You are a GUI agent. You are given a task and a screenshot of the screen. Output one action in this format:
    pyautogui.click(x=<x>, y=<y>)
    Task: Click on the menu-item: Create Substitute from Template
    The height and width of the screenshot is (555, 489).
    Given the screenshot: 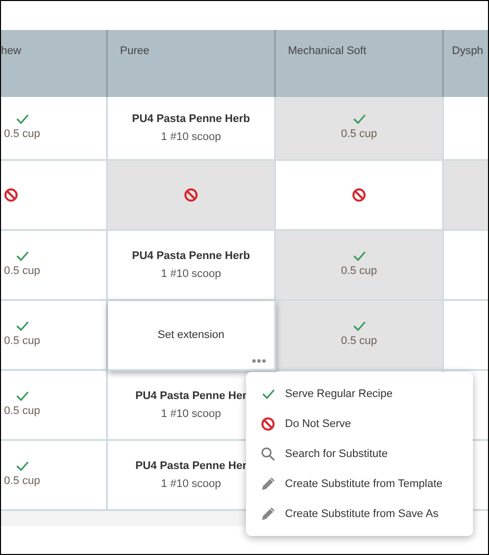 What is the action you would take?
    pyautogui.click(x=359, y=484)
    